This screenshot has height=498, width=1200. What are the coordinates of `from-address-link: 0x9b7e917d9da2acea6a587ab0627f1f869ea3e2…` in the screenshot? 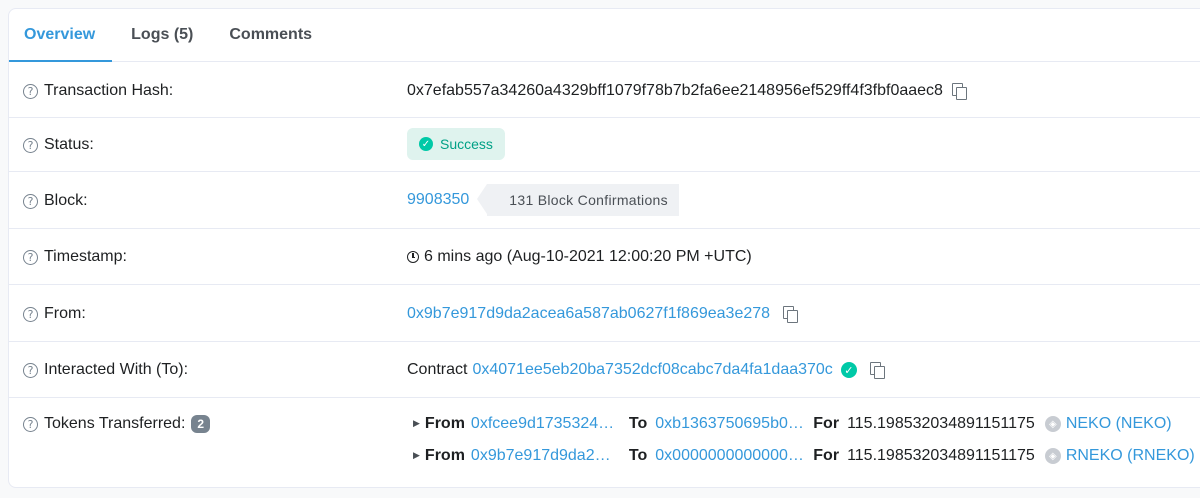 It's located at (588, 314).